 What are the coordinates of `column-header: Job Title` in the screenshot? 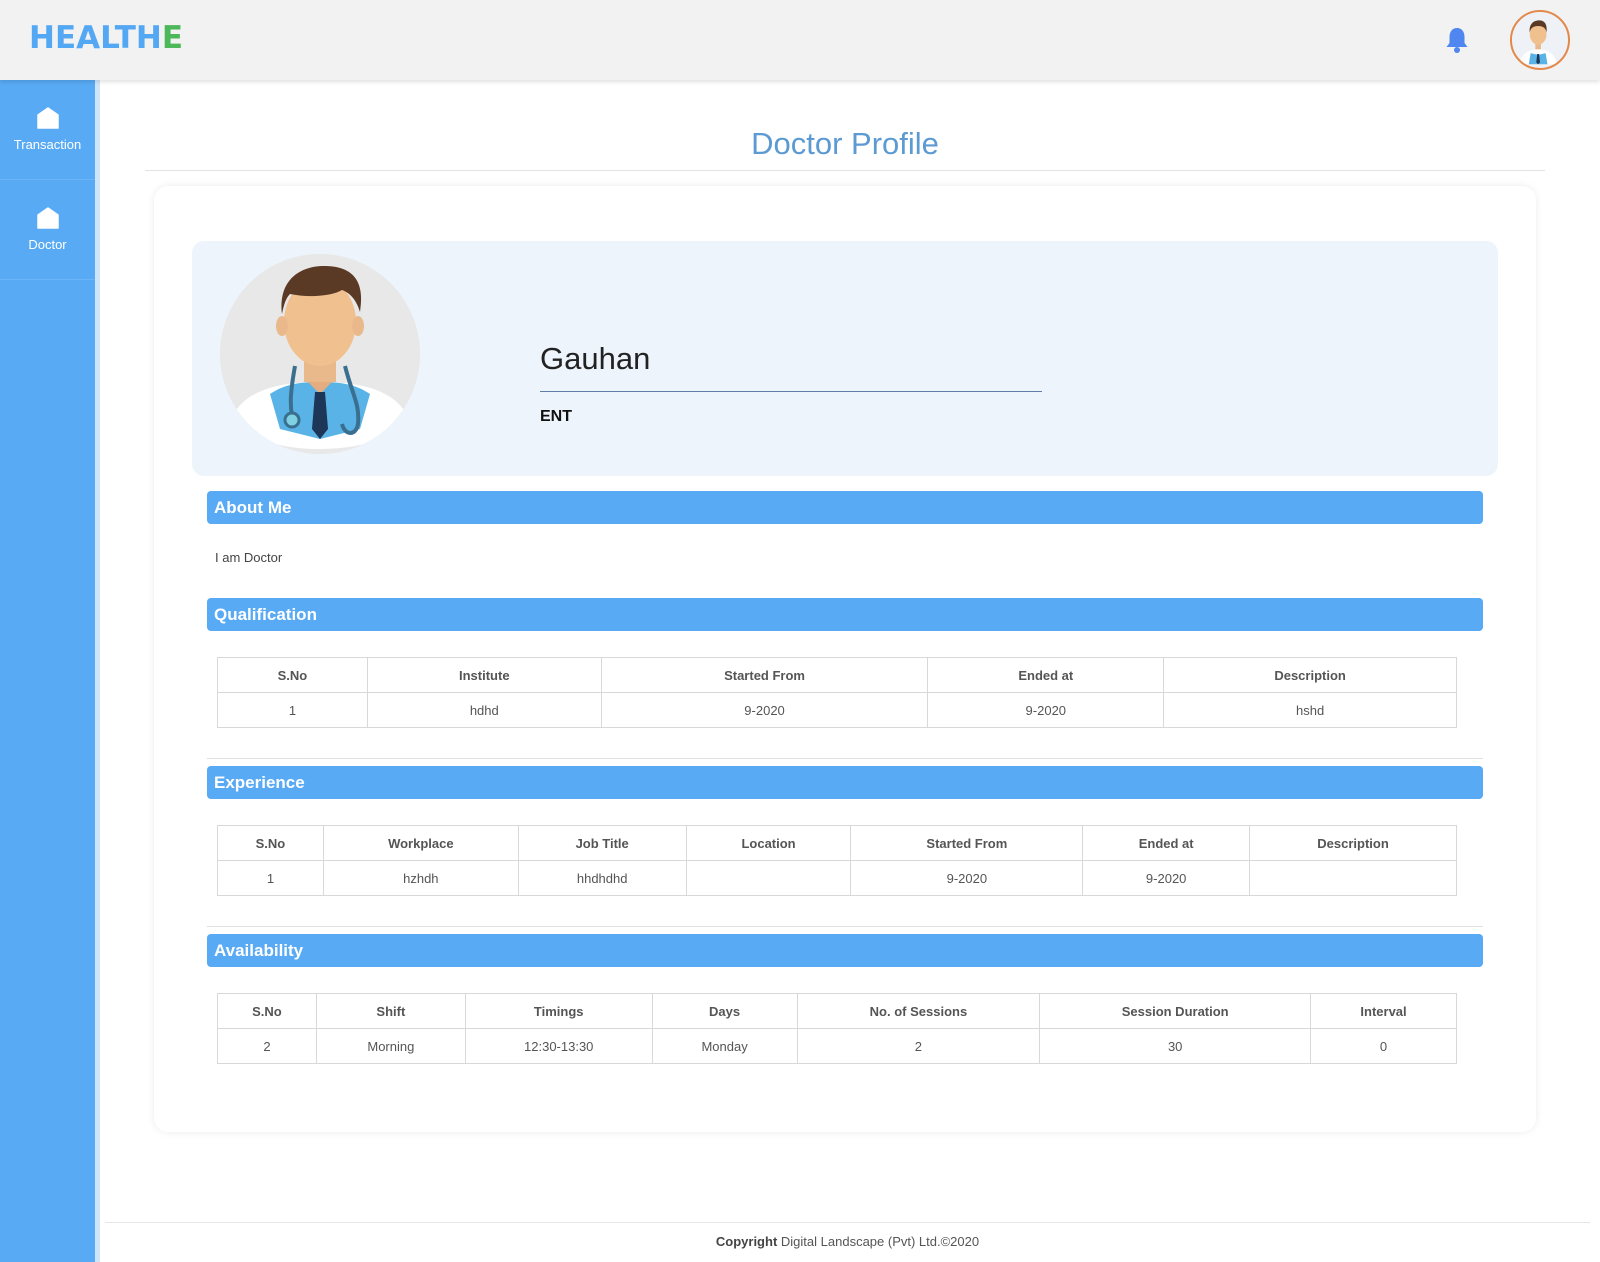 It's located at (602, 843).